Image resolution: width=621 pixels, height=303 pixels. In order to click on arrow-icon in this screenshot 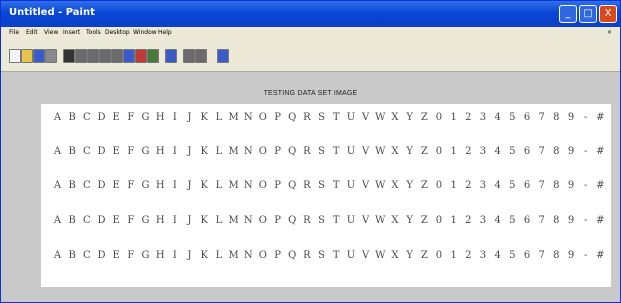, I will do `click(69, 56)`.